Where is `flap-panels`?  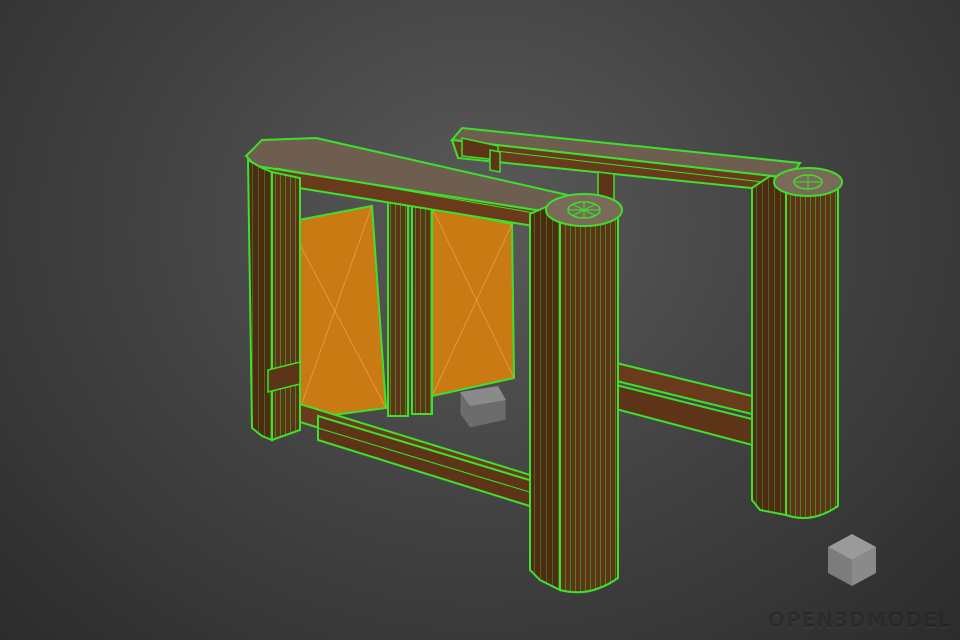 flap-panels is located at coordinates (401, 313).